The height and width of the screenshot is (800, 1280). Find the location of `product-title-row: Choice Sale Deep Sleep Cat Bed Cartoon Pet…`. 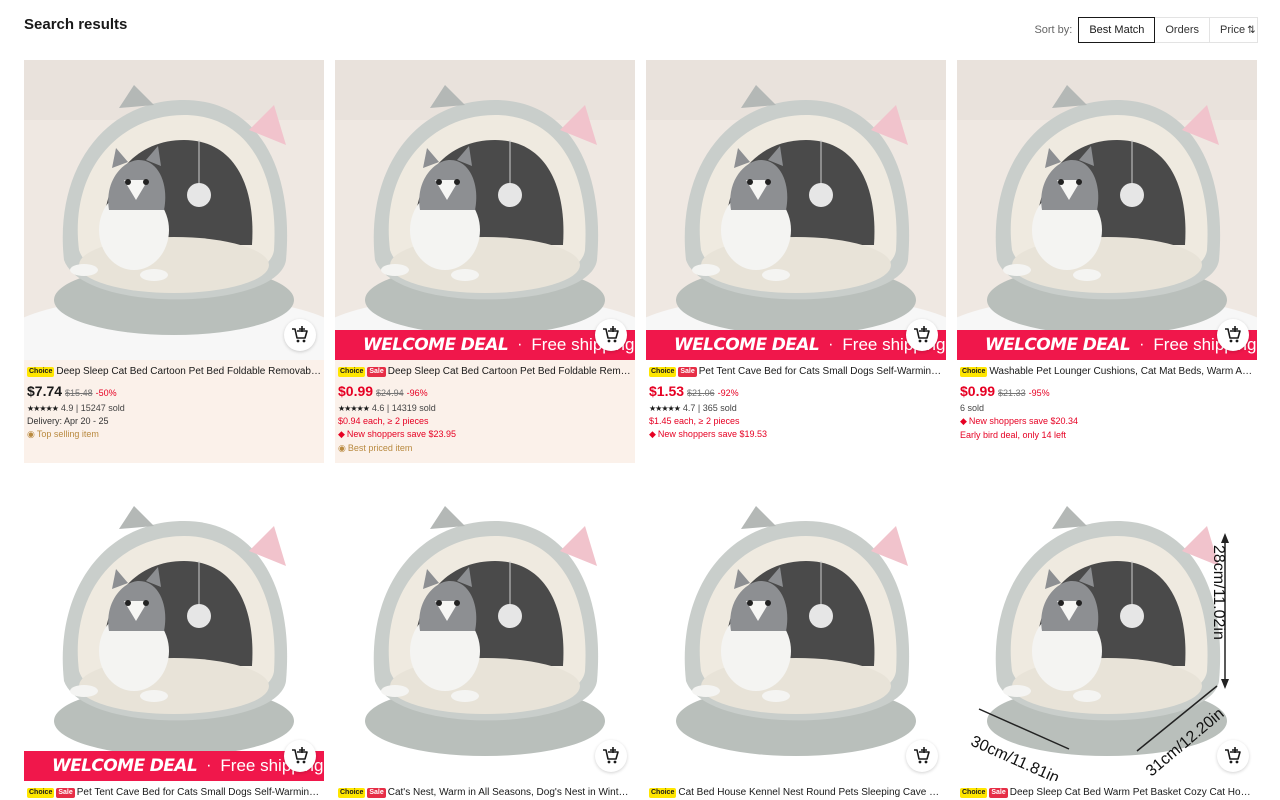

product-title-row: Choice Sale Deep Sleep Cat Bed Cartoon Pet… is located at coordinates (485, 371).